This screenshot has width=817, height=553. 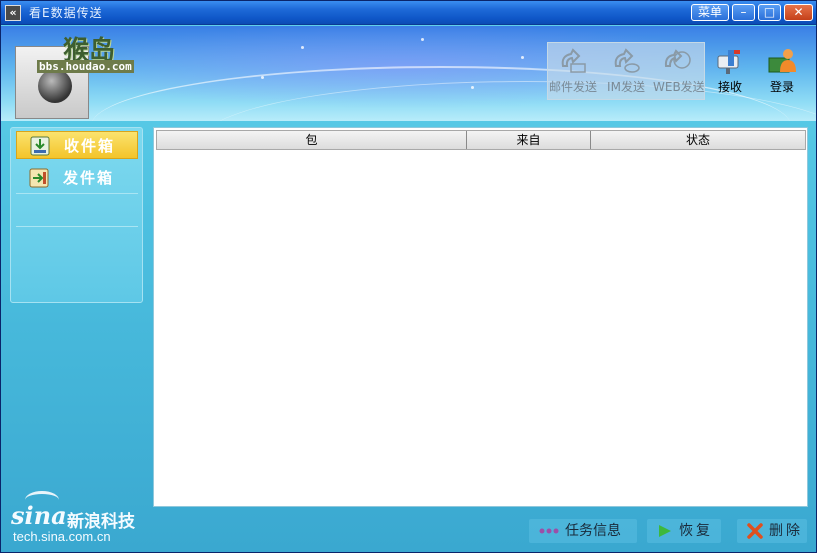 What do you see at coordinates (529, 140) in the screenshot?
I see `column-header-from: 来自` at bounding box center [529, 140].